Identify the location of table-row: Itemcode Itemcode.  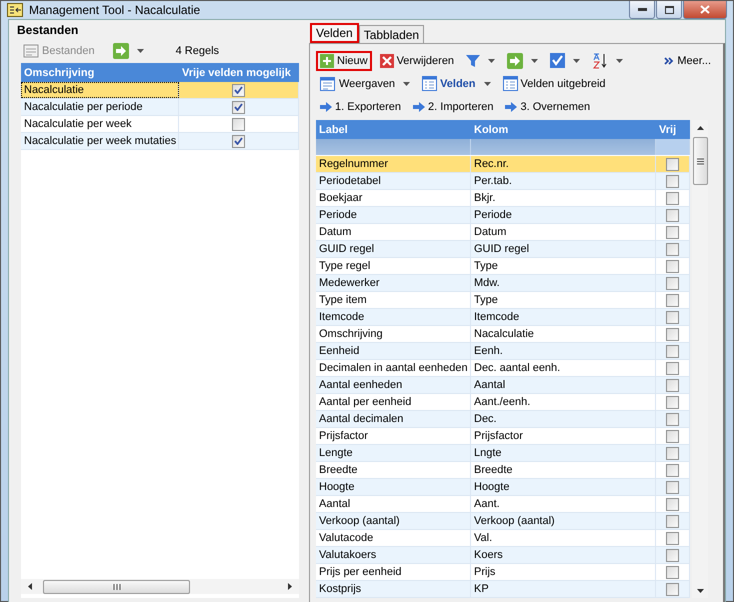
(503, 317).